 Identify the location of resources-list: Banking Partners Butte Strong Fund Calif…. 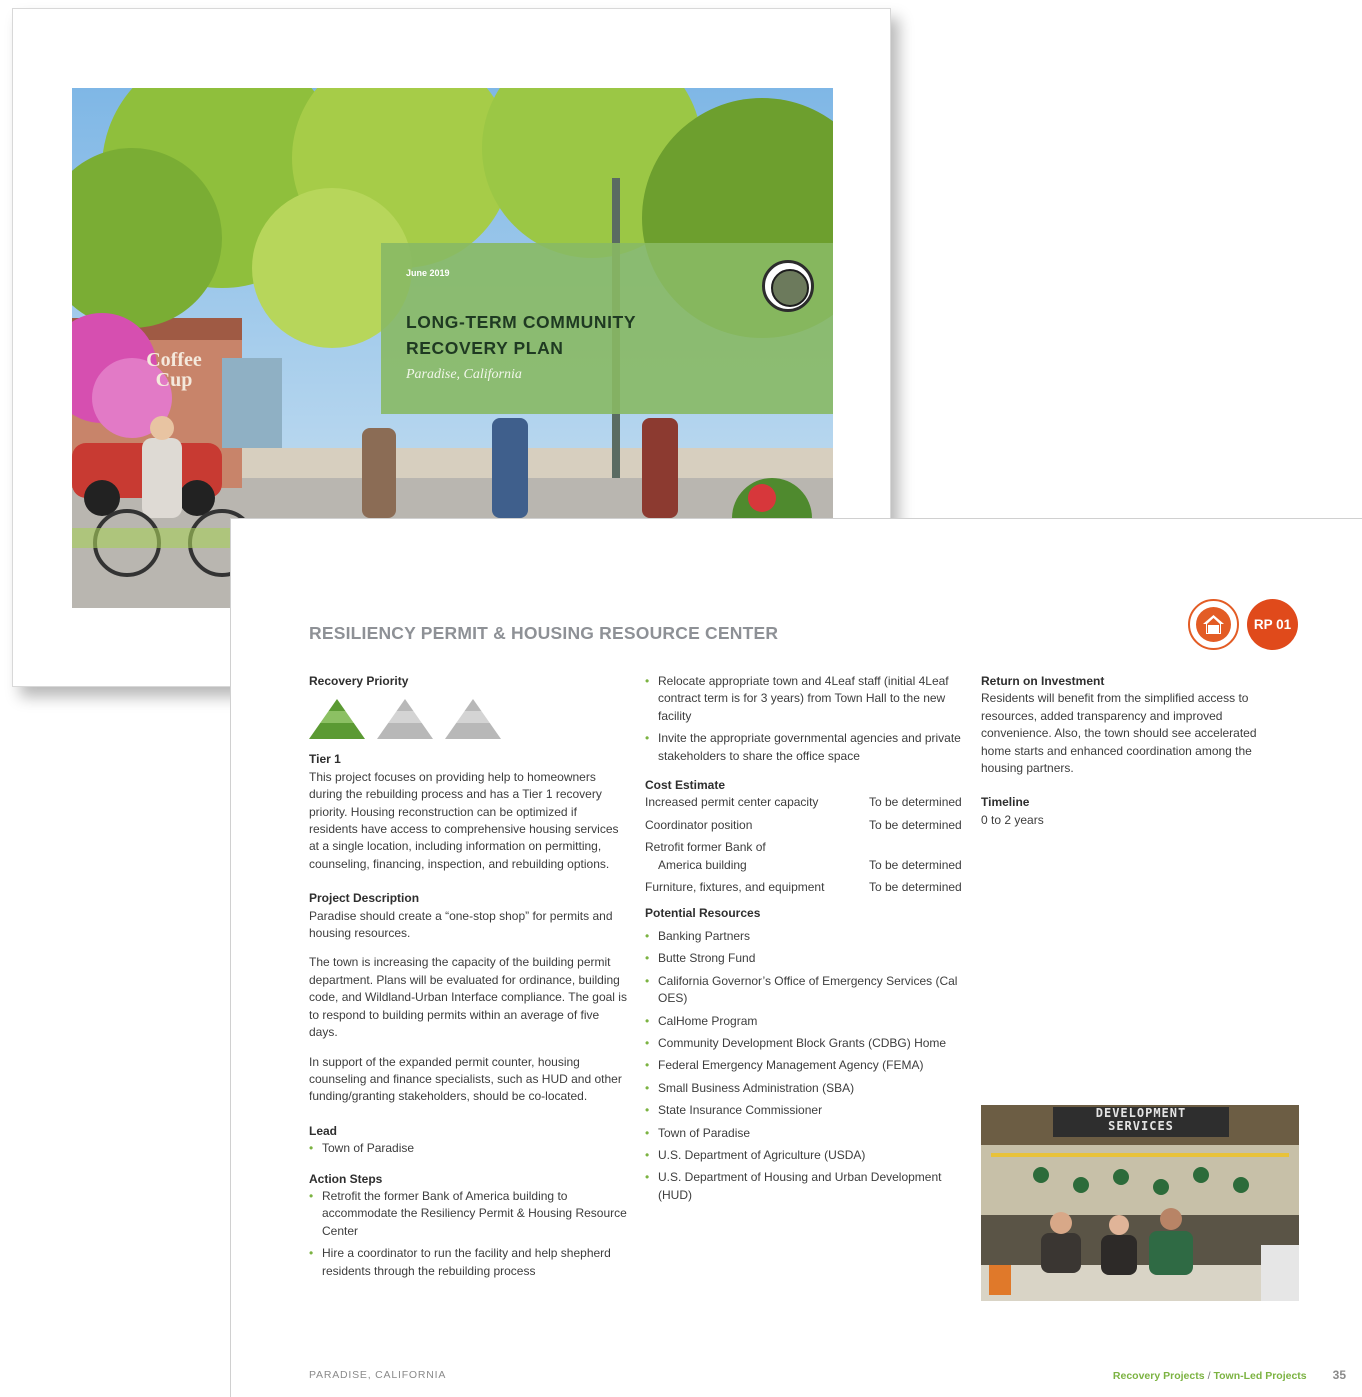
(805, 1066).